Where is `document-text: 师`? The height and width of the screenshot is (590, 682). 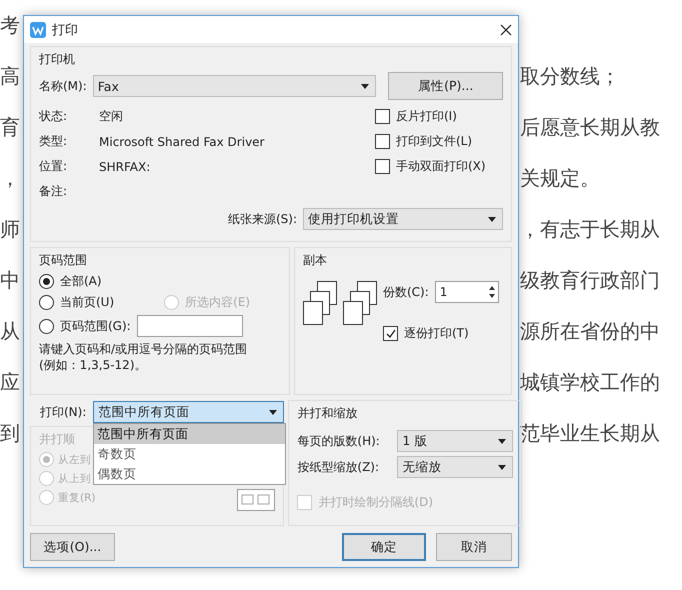 document-text: 师 is located at coordinates (10, 229).